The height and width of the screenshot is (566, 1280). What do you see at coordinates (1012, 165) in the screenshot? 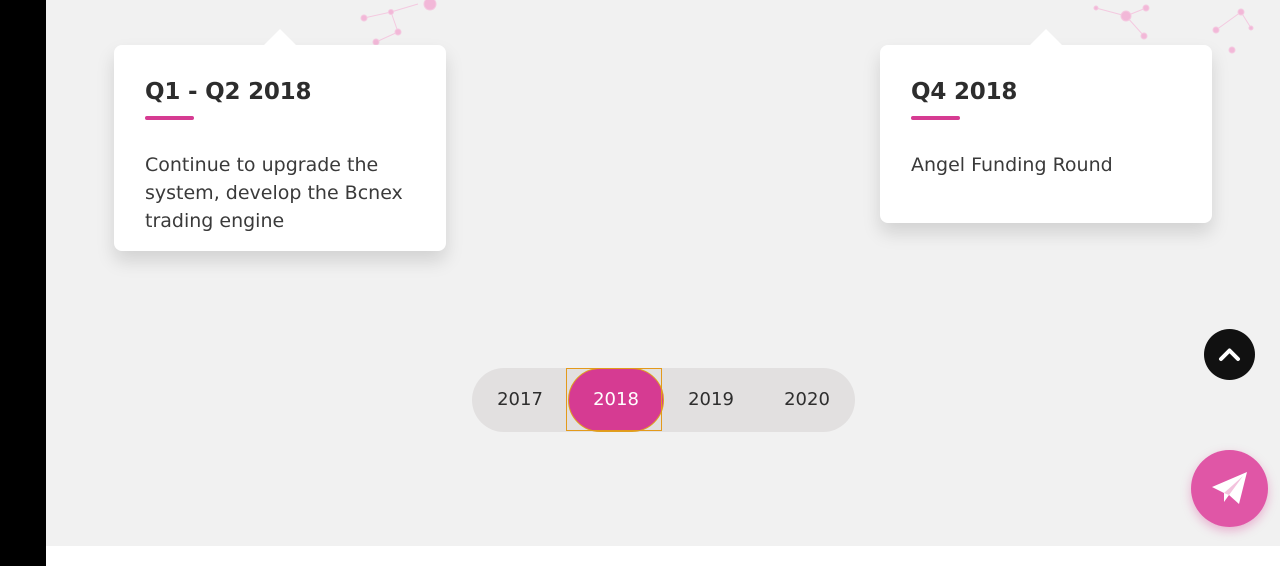
I see `card-description: Angel Funding Round` at bounding box center [1012, 165].